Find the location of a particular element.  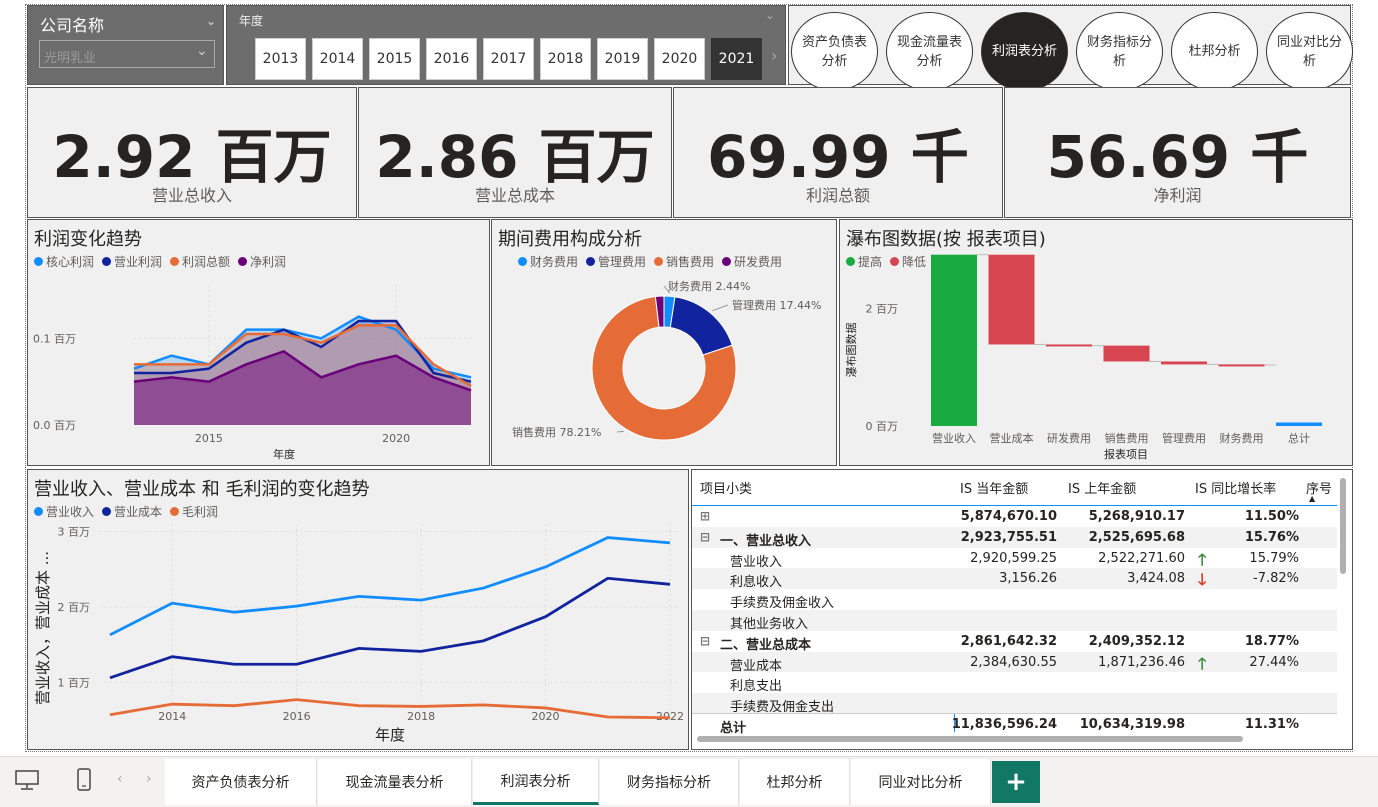

sort-ascending-icon: ▲ is located at coordinates (1312, 498).